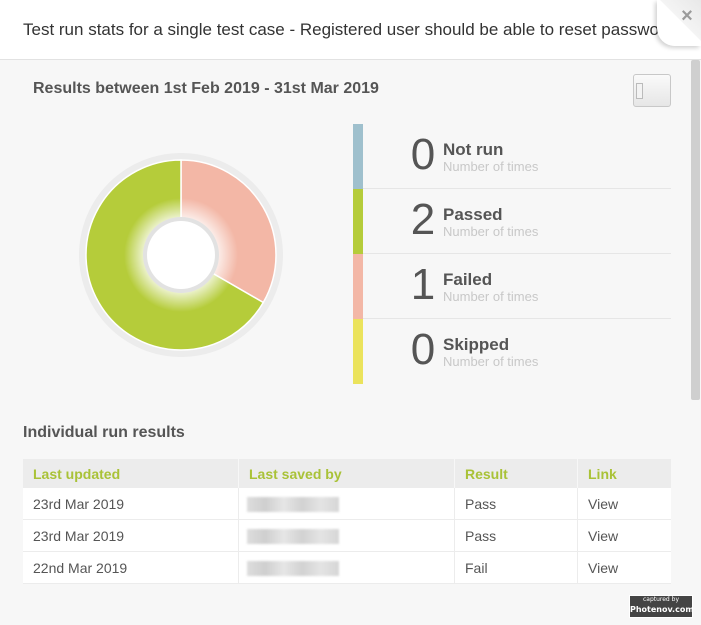 The image size is (701, 625). Describe the element at coordinates (476, 344) in the screenshot. I see `legend-label: Skipped` at that location.